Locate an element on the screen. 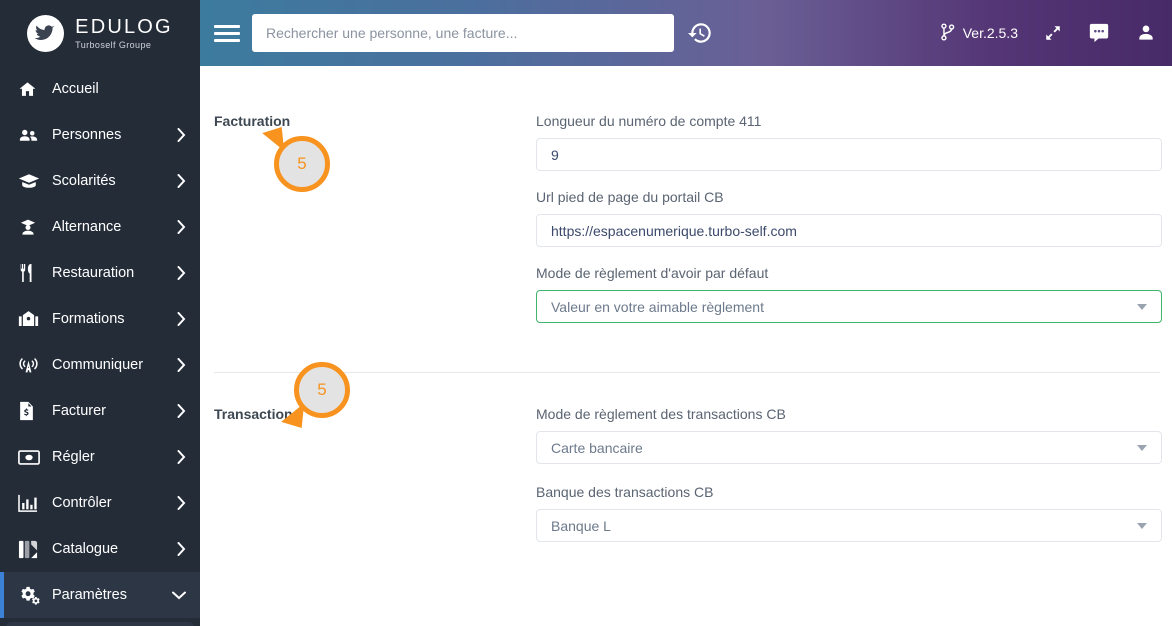 The image size is (1172, 626). search-input is located at coordinates (463, 33).